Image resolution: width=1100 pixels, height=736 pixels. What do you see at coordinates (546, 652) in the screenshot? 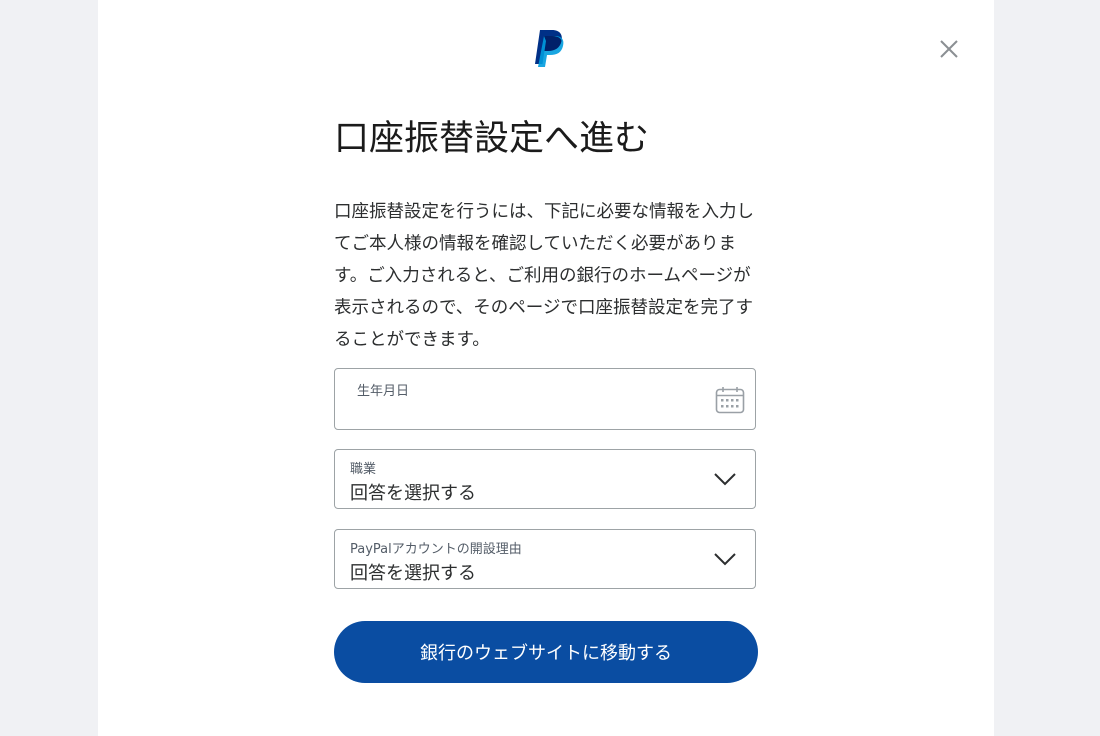
I see `go-to-bank-website-button: 銀行のウェブサイトに移動する` at bounding box center [546, 652].